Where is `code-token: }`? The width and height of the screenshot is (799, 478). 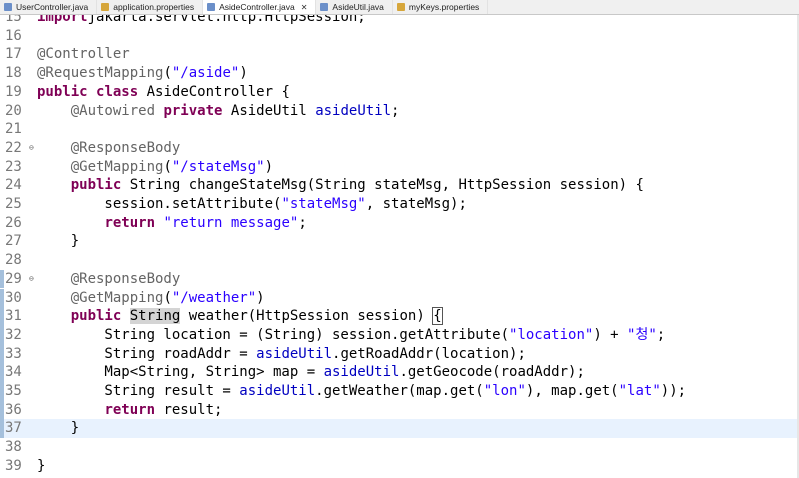 code-token: } is located at coordinates (58, 428).